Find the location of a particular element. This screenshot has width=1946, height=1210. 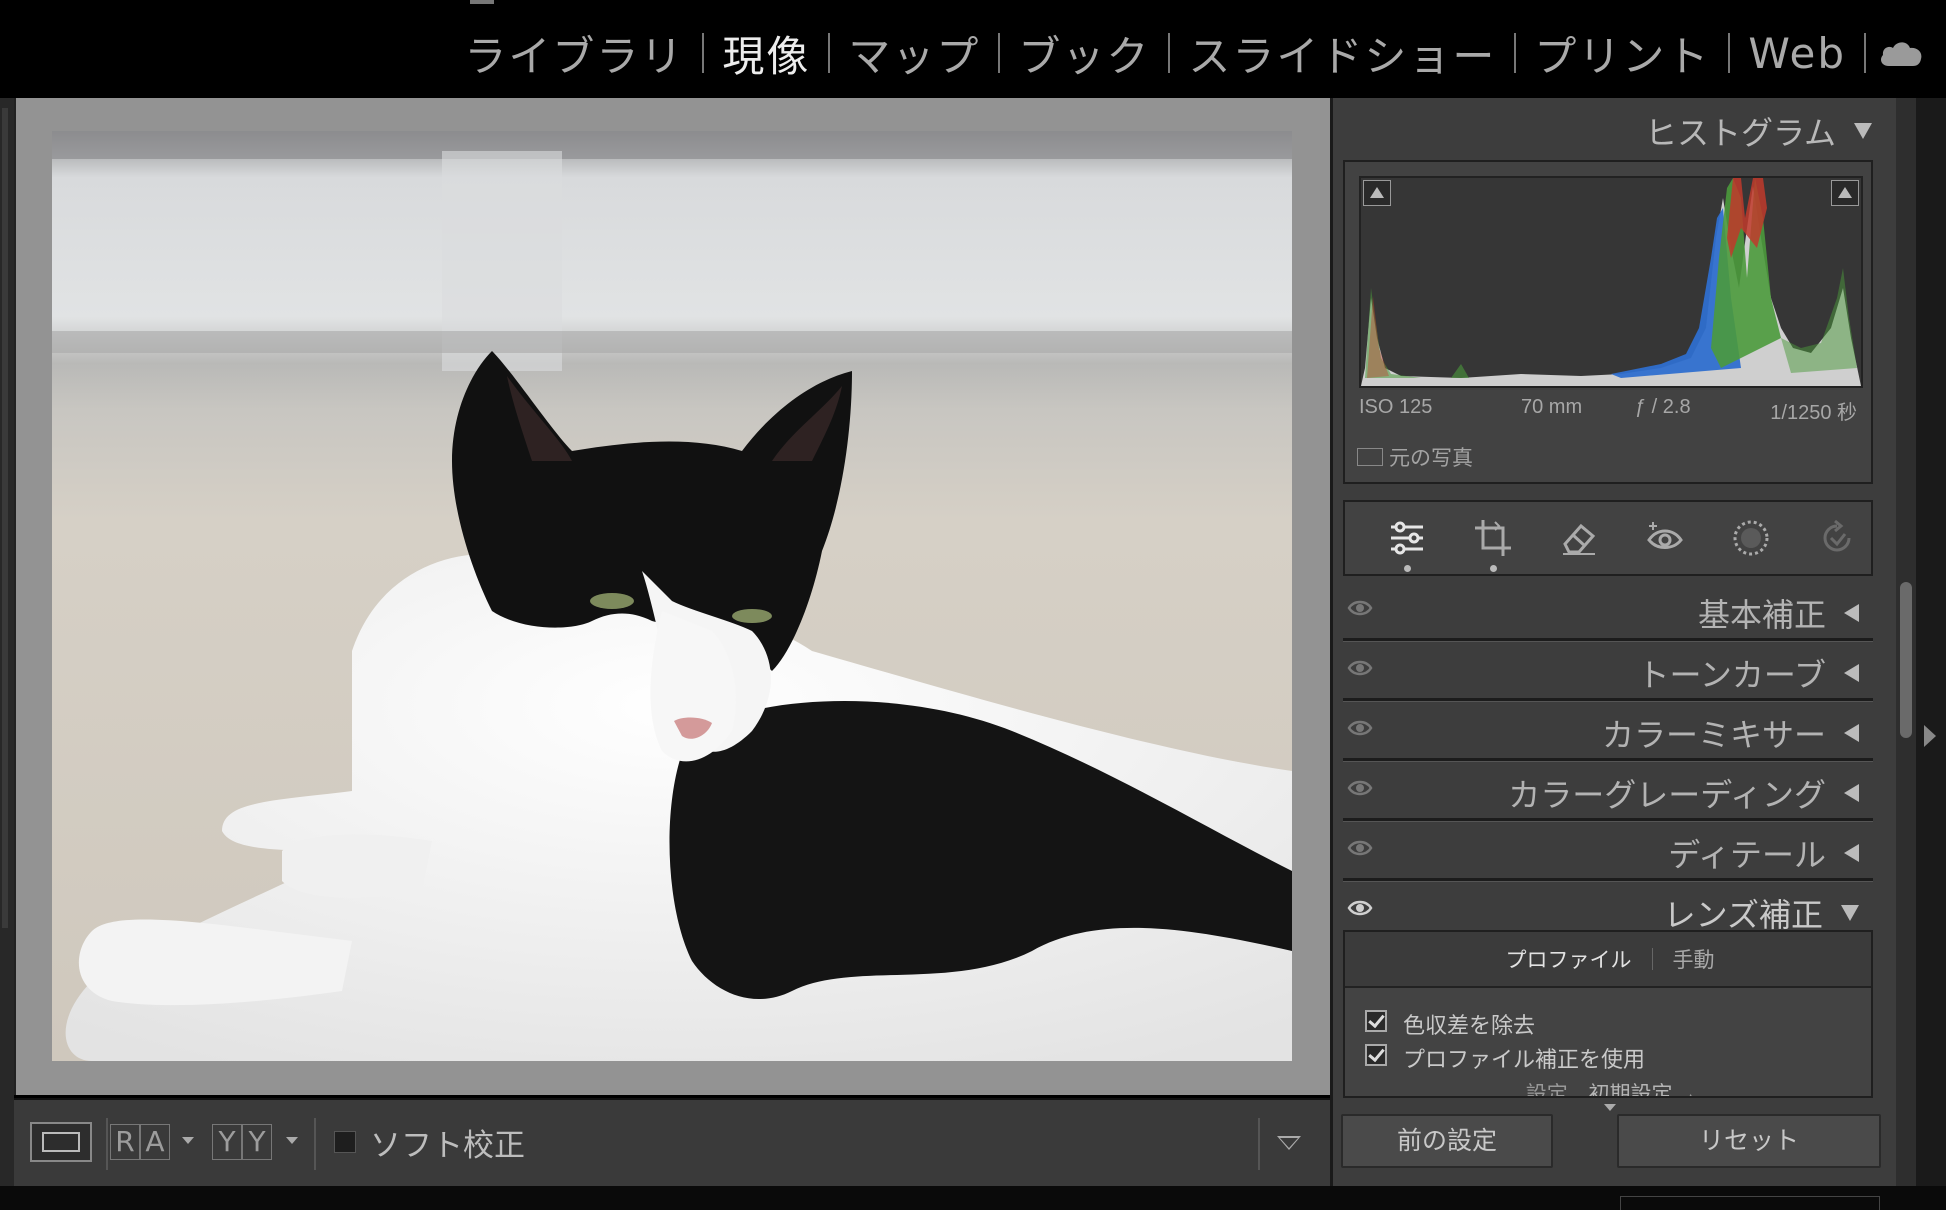

setting-value: 初期設定 is located at coordinates (1630, 1090).